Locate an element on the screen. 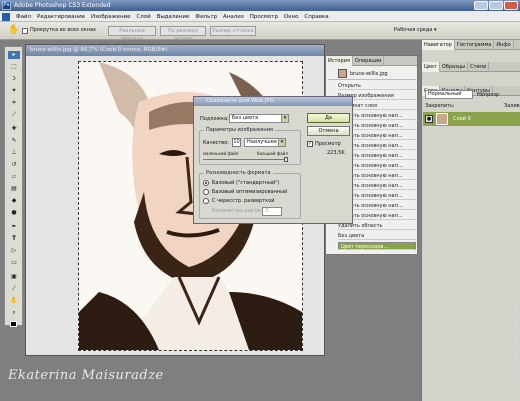  eyedropper-icon: ⁄ is located at coordinates (14, 289).